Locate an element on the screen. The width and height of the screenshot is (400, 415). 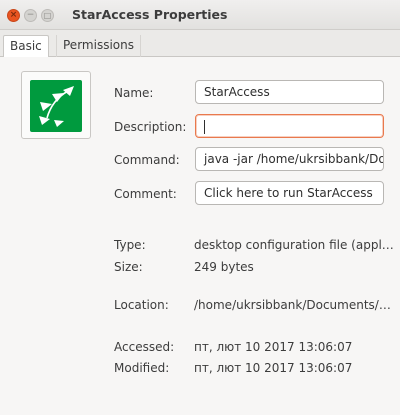
title-bar: × − □ StarAccess Properties is located at coordinates (200, 15).